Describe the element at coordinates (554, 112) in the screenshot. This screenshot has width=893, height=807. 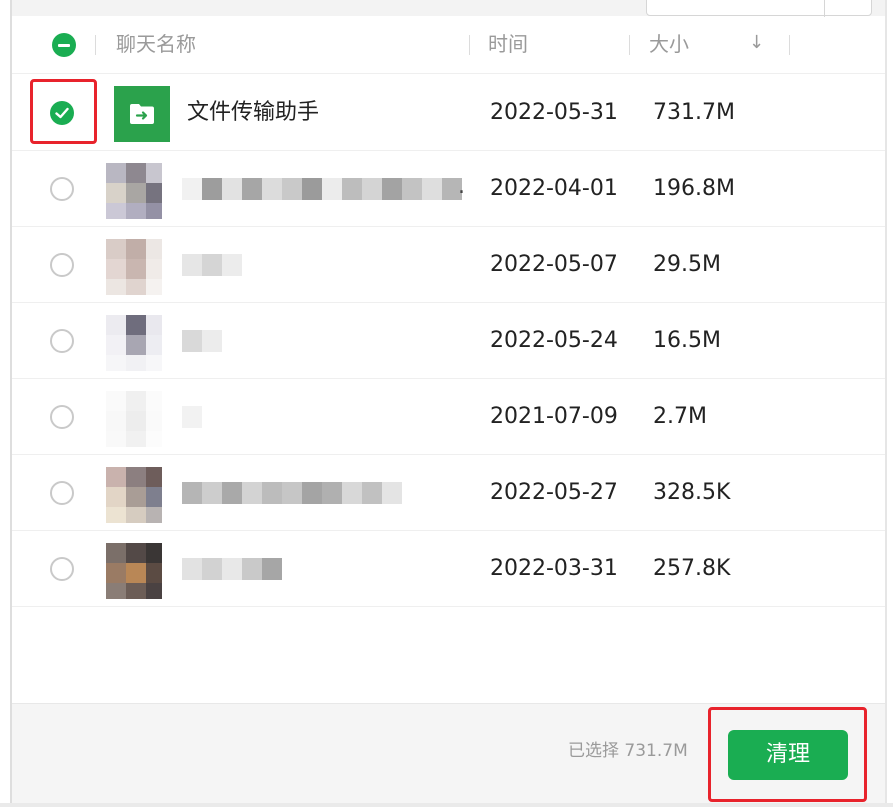
I see `chat-date: 2022-05-31` at that location.